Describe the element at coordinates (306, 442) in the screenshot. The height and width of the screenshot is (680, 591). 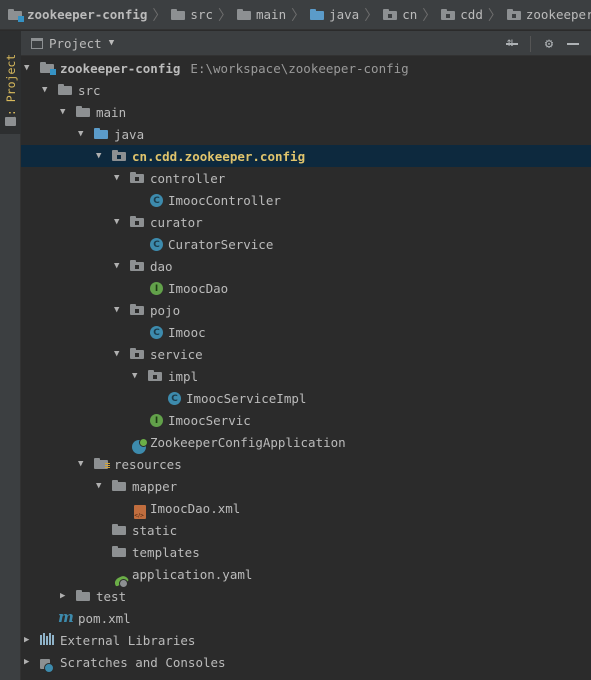
I see `tree-node-application-class: ZookeeperConfigApplication` at that location.